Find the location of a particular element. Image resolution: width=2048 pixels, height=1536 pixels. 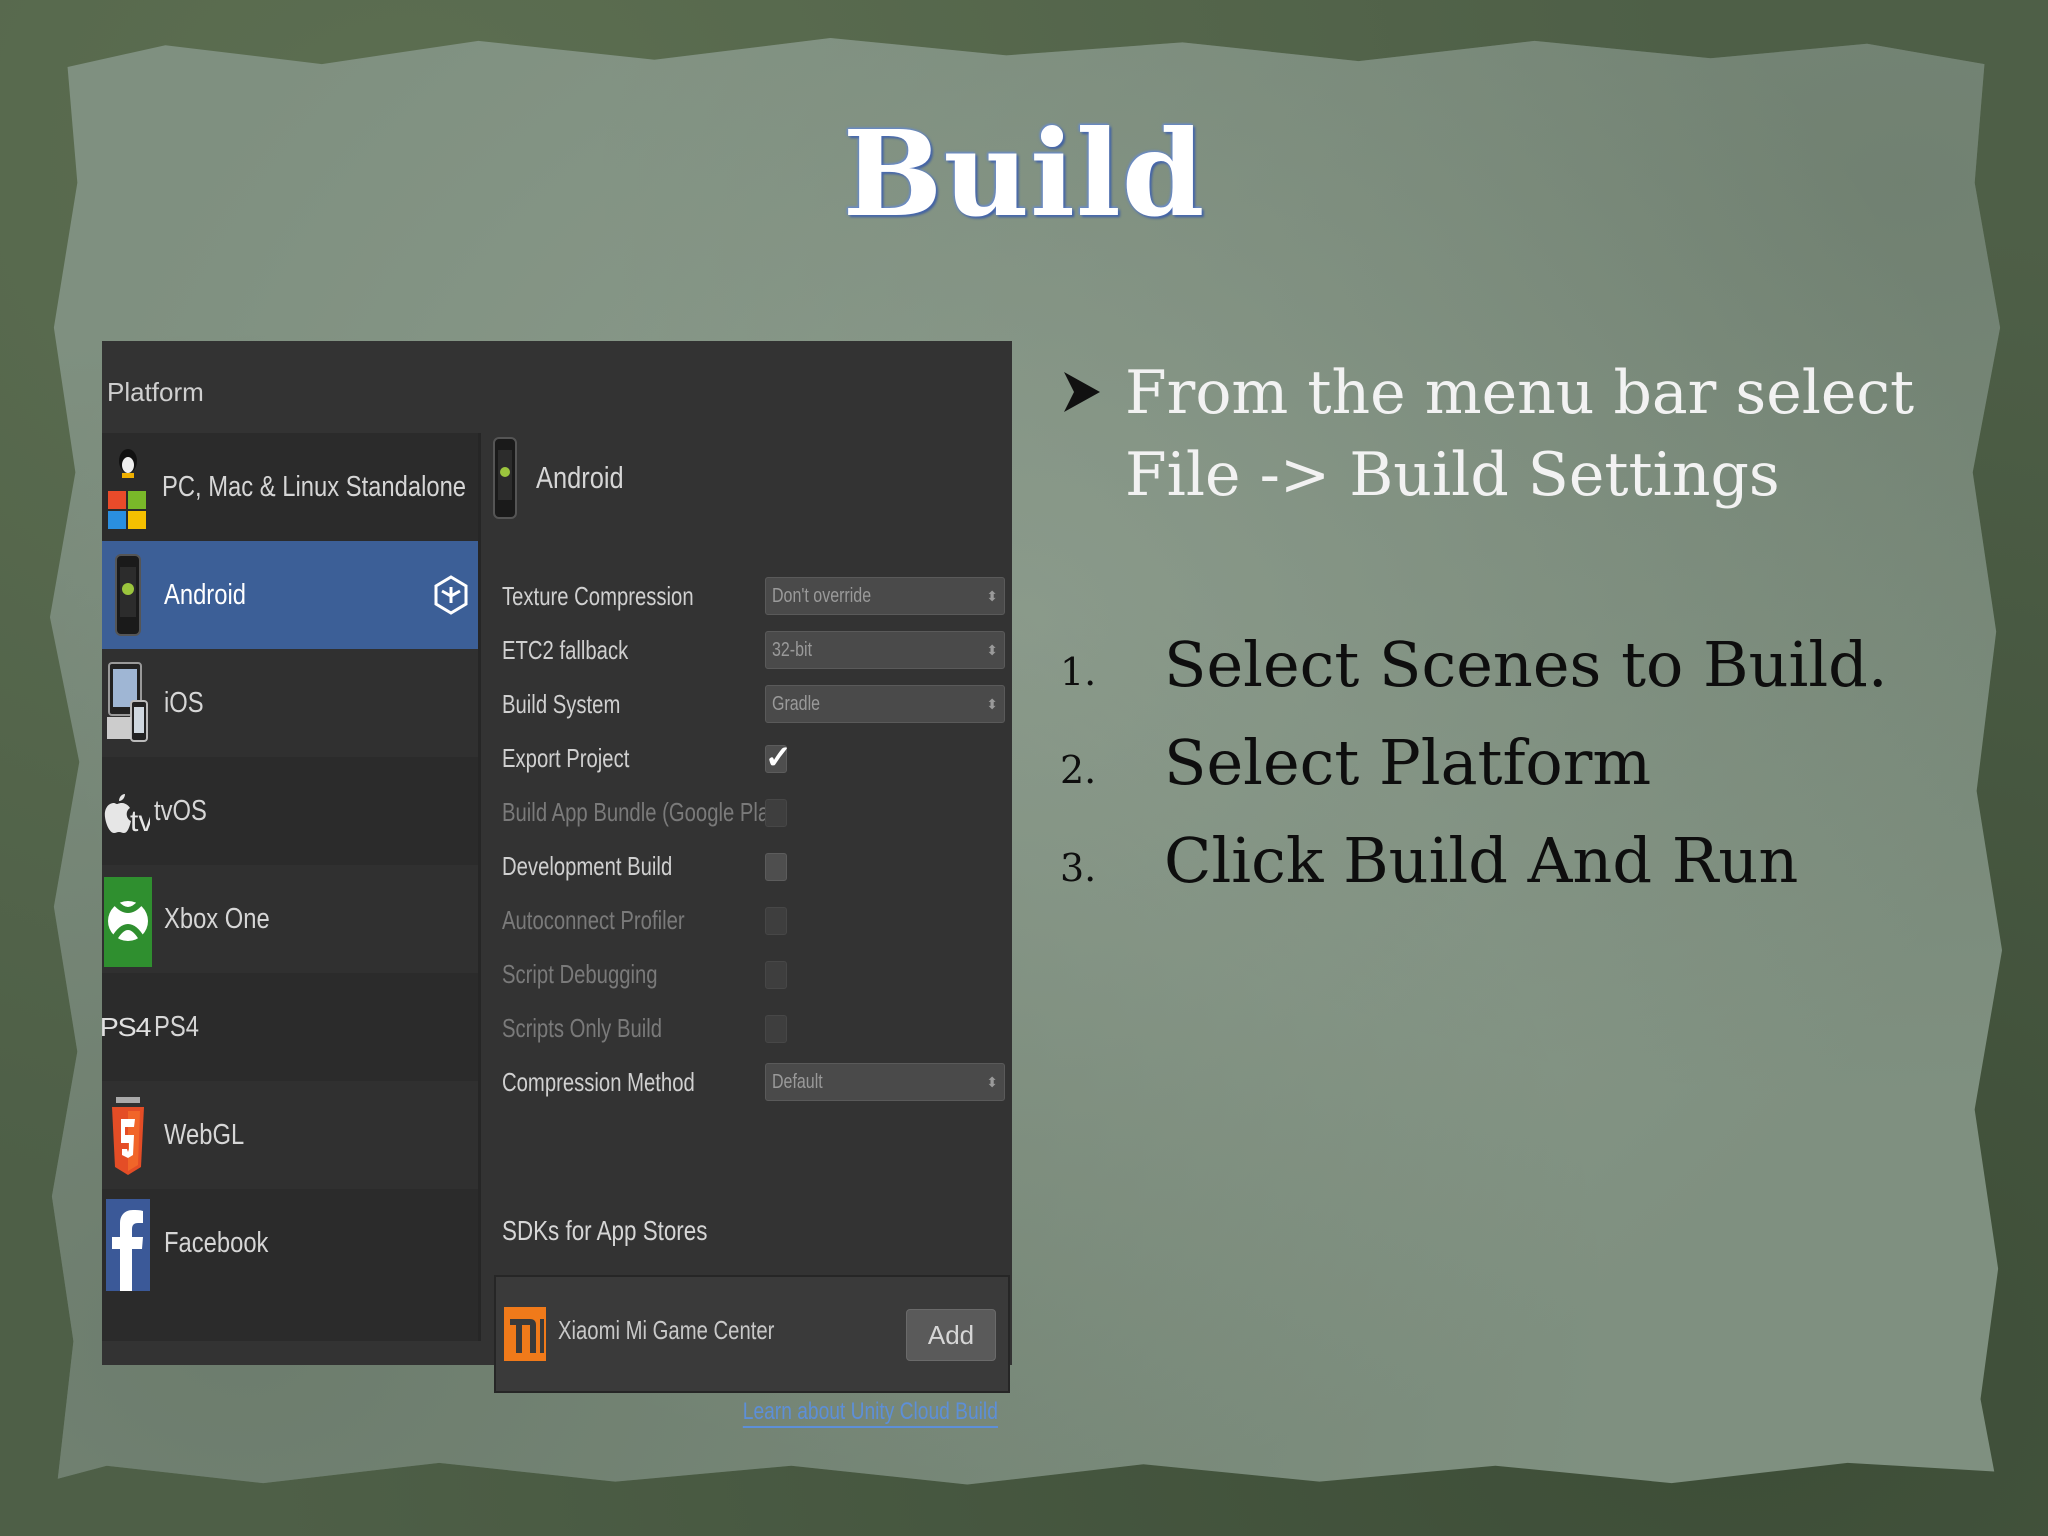

ps4-icon: PS4 is located at coordinates (125, 1026).